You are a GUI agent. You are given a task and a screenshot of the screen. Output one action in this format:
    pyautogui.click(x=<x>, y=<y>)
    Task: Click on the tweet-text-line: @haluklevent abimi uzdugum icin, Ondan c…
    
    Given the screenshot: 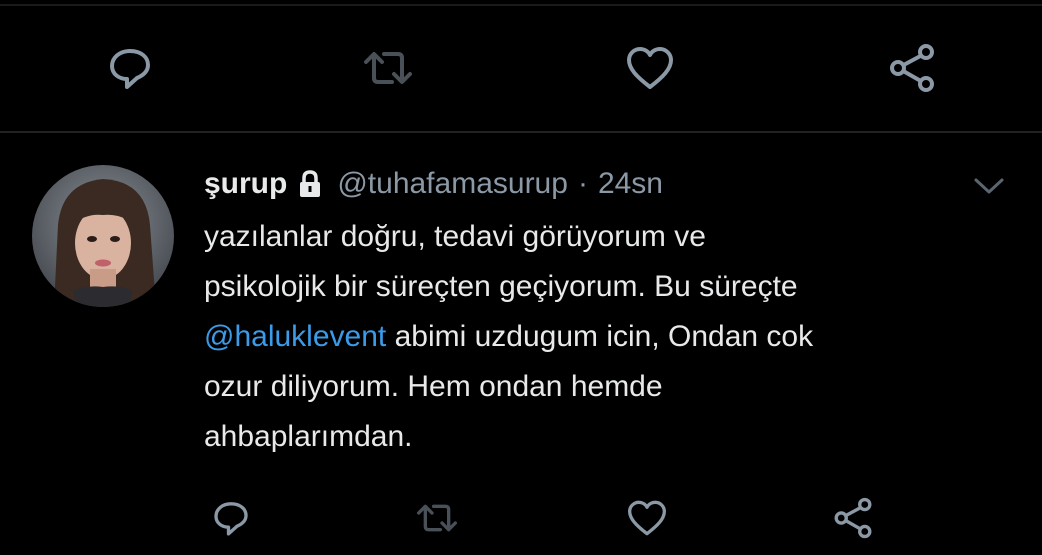 What is the action you would take?
    pyautogui.click(x=614, y=337)
    